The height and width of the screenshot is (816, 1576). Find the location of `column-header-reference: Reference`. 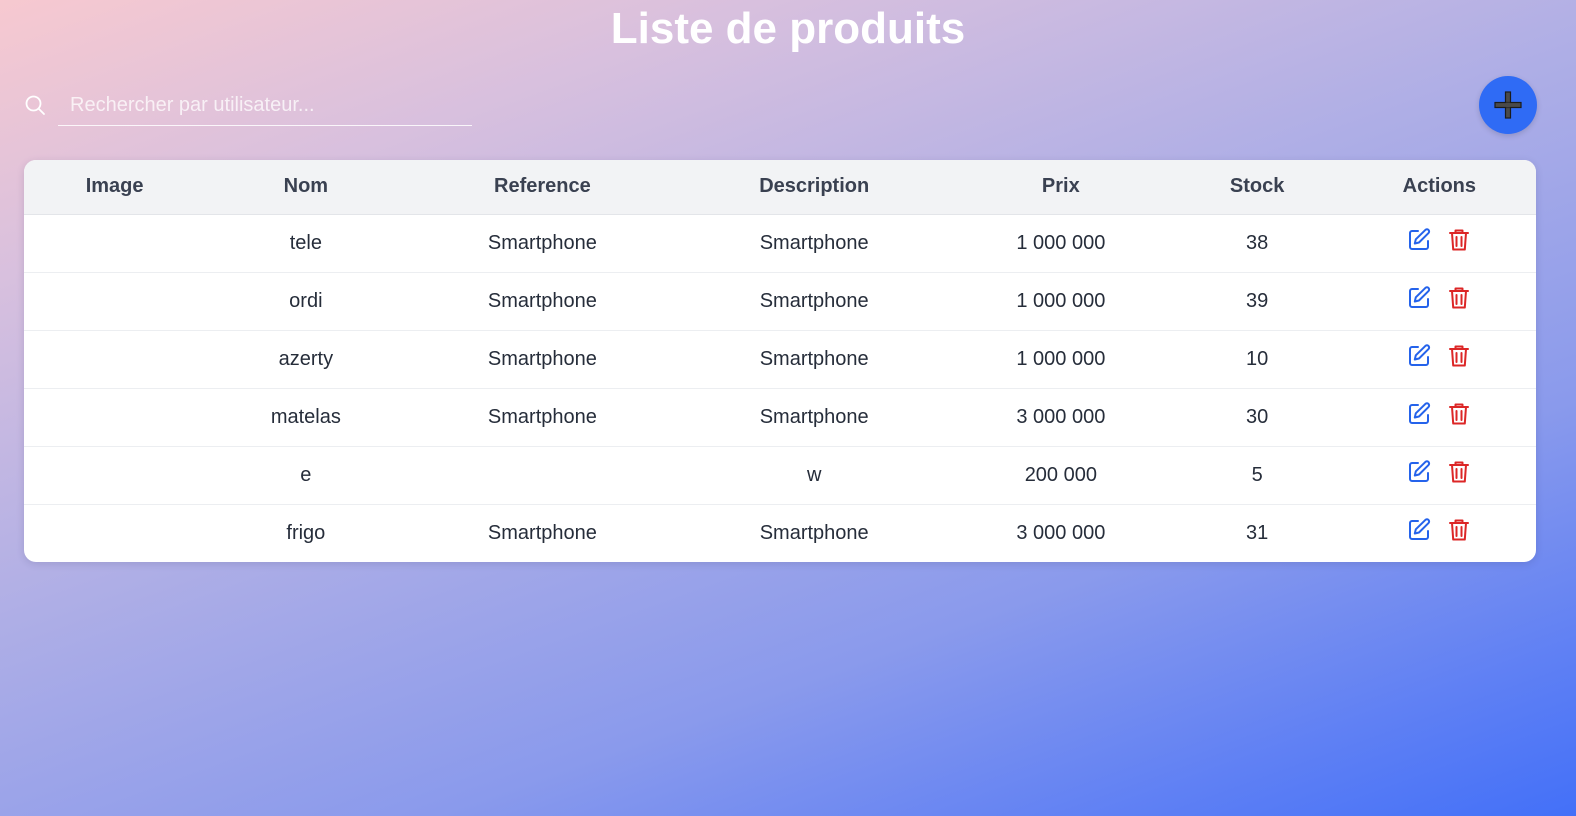

column-header-reference: Reference is located at coordinates (542, 186).